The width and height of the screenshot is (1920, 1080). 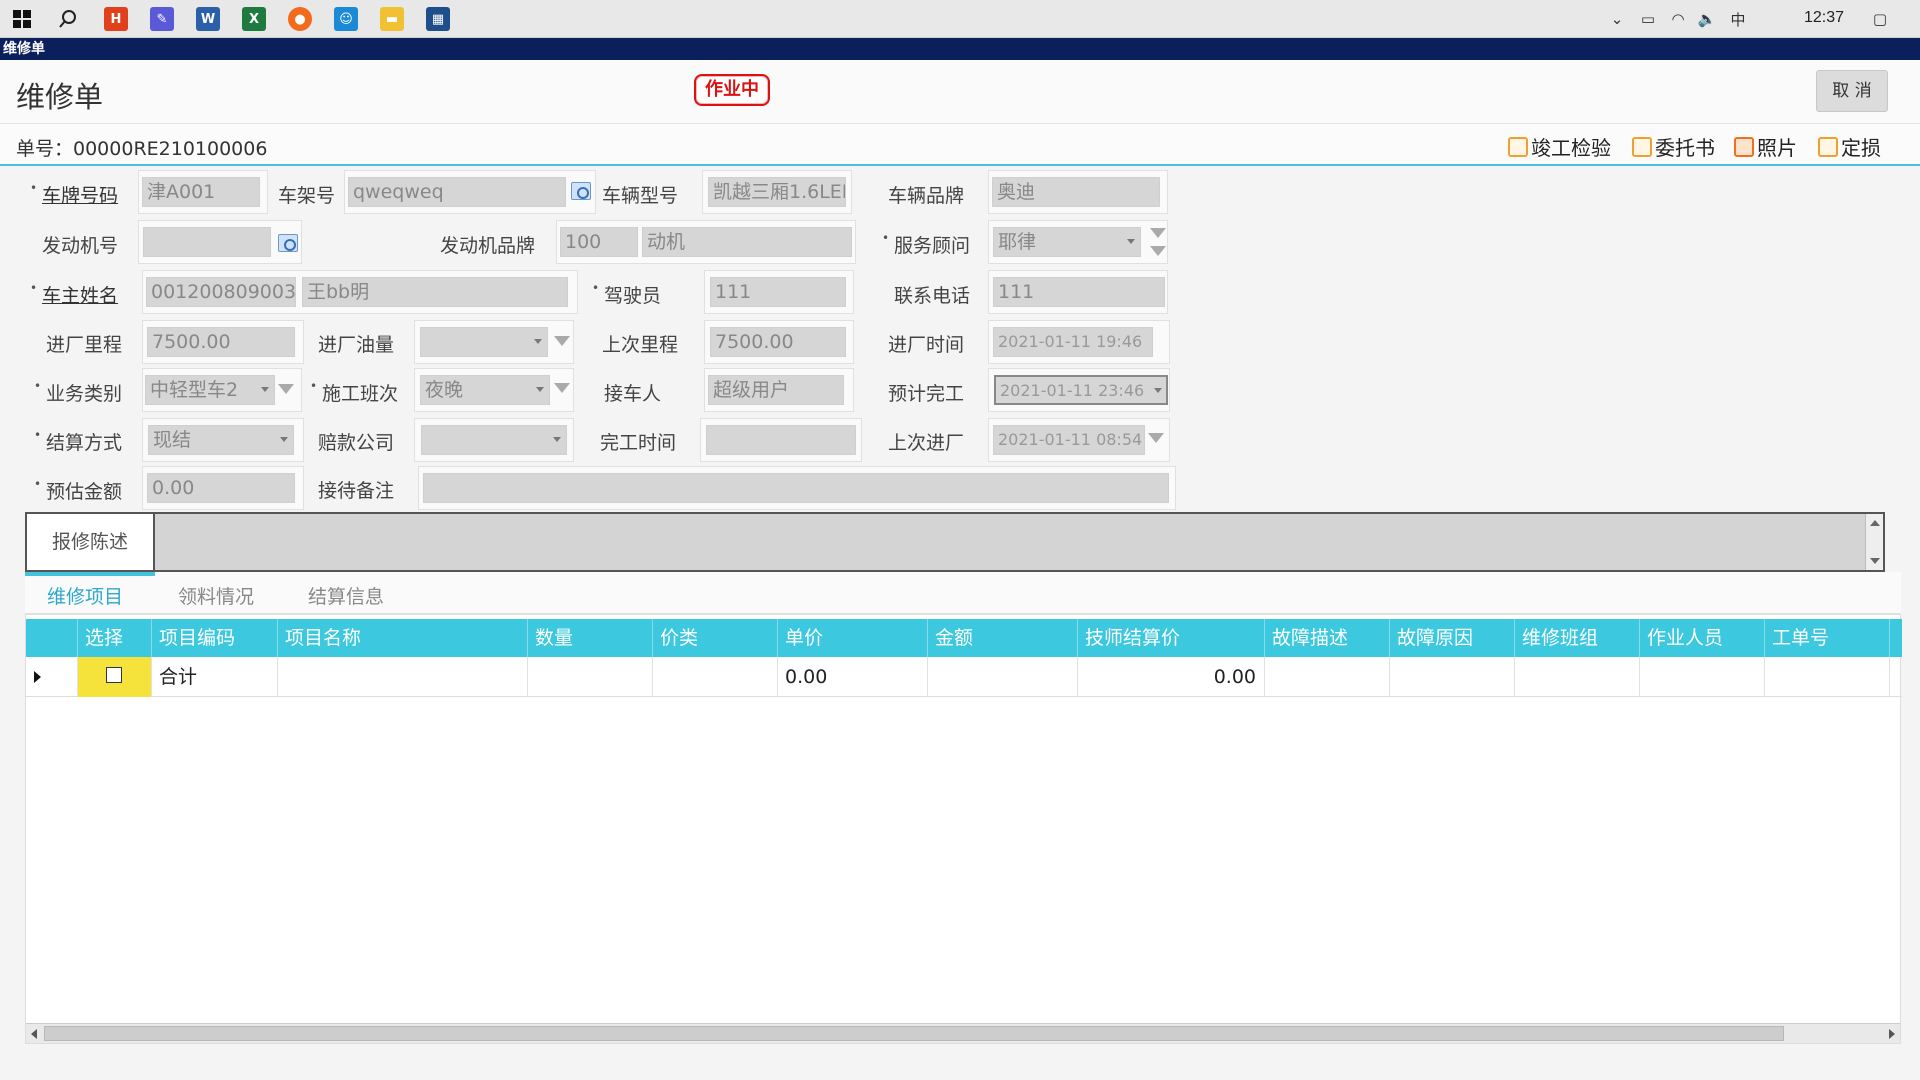 I want to click on column-header-work-order: 工单号, so click(x=1827, y=638).